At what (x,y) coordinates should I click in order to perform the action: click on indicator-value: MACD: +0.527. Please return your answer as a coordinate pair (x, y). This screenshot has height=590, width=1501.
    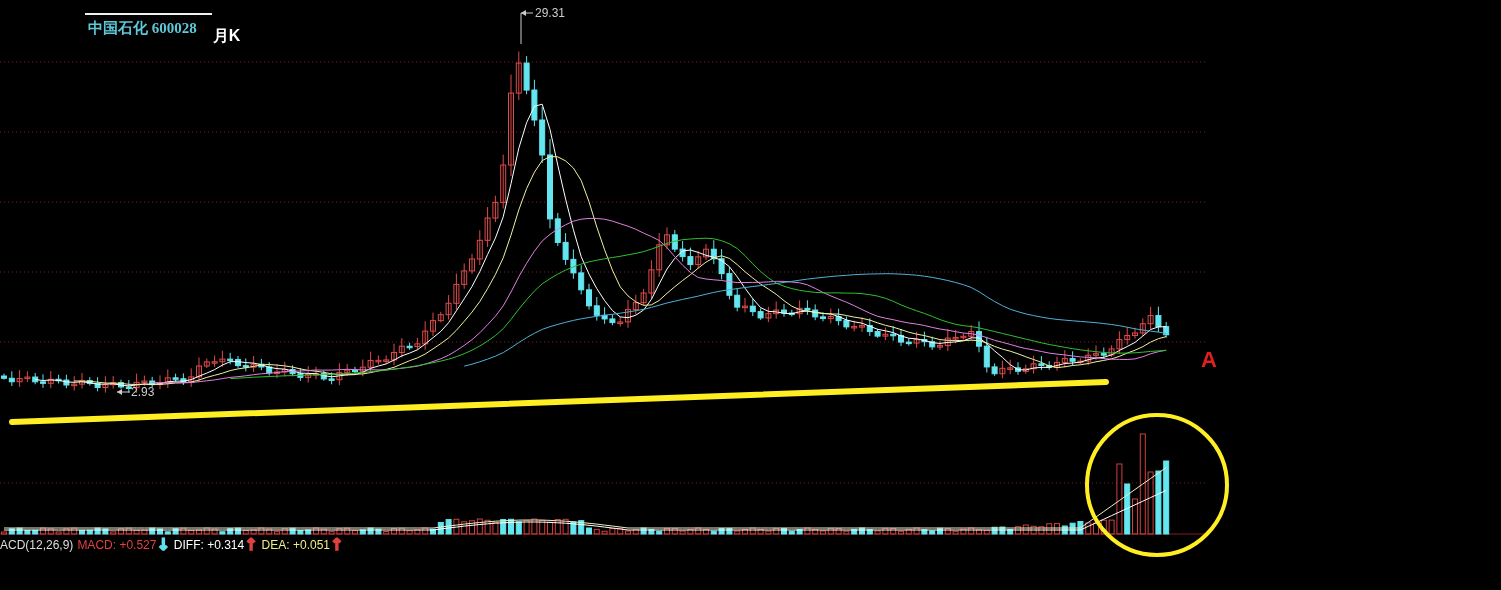
    Looking at the image, I should click on (117, 545).